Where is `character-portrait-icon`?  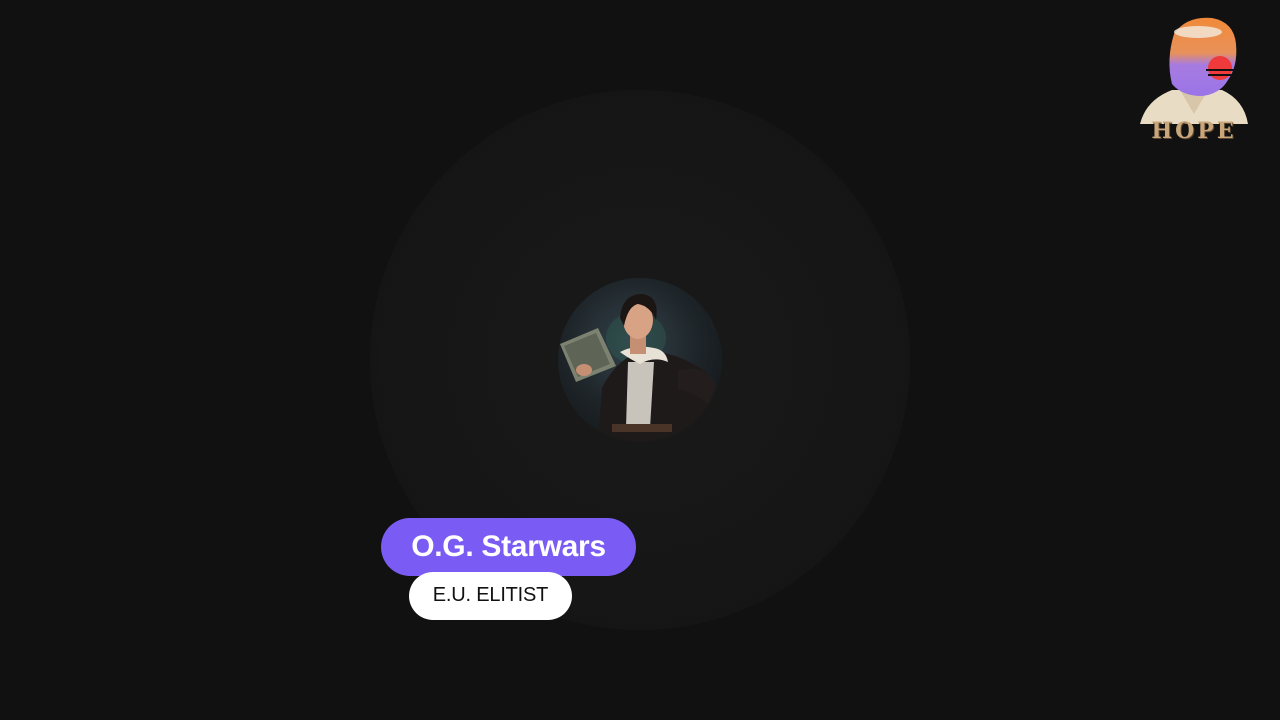
character-portrait-icon is located at coordinates (639, 368).